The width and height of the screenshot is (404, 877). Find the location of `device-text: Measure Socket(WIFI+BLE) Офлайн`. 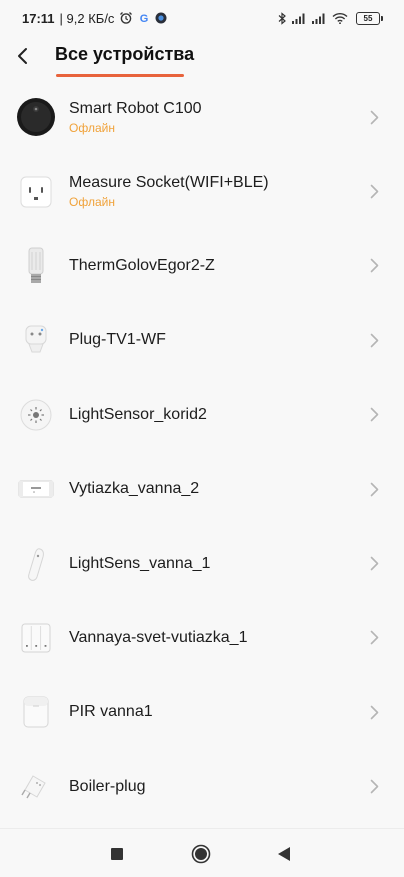

device-text: Measure Socket(WIFI+BLE) Офлайн is located at coordinates (169, 191).